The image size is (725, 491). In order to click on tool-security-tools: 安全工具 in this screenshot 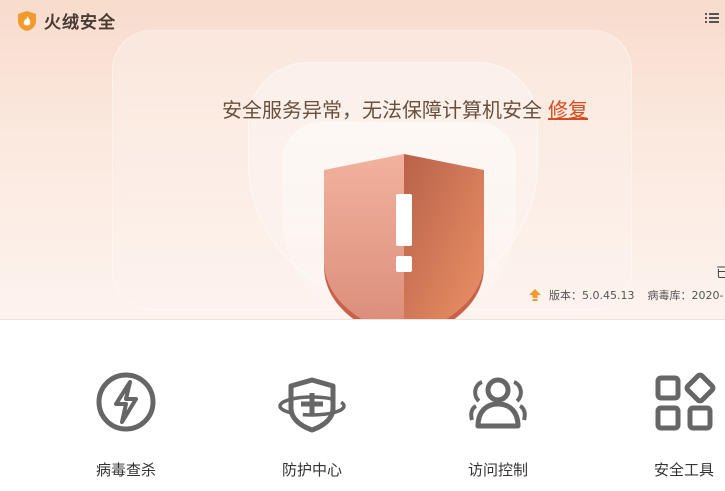, I will do `click(669, 406)`.